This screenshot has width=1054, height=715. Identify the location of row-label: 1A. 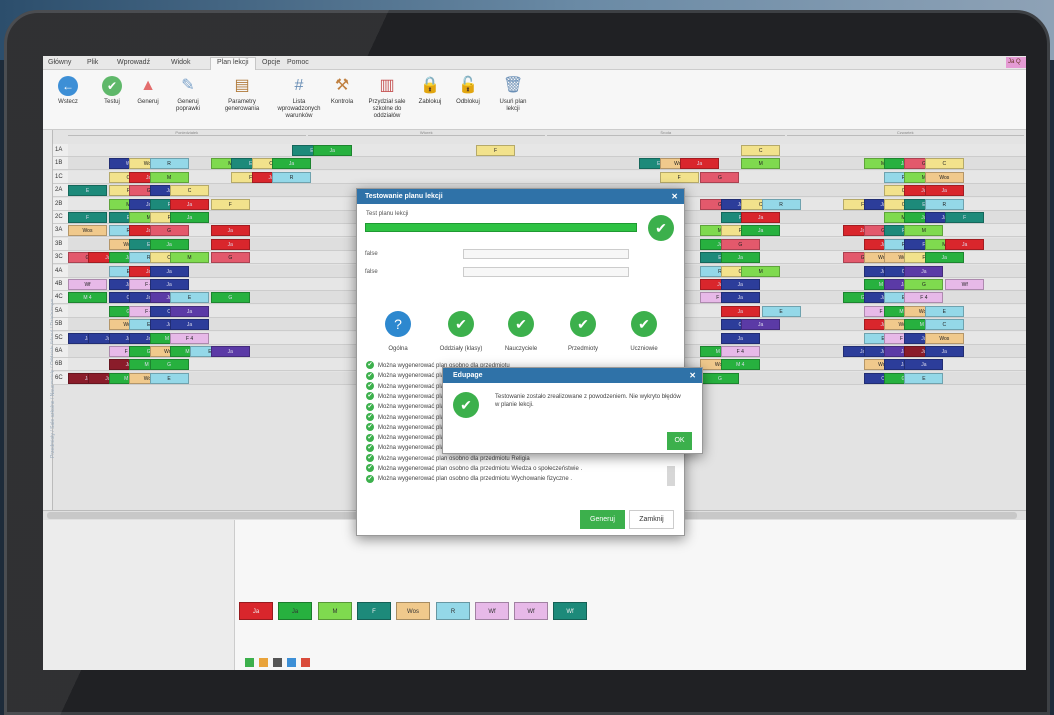
(60, 150).